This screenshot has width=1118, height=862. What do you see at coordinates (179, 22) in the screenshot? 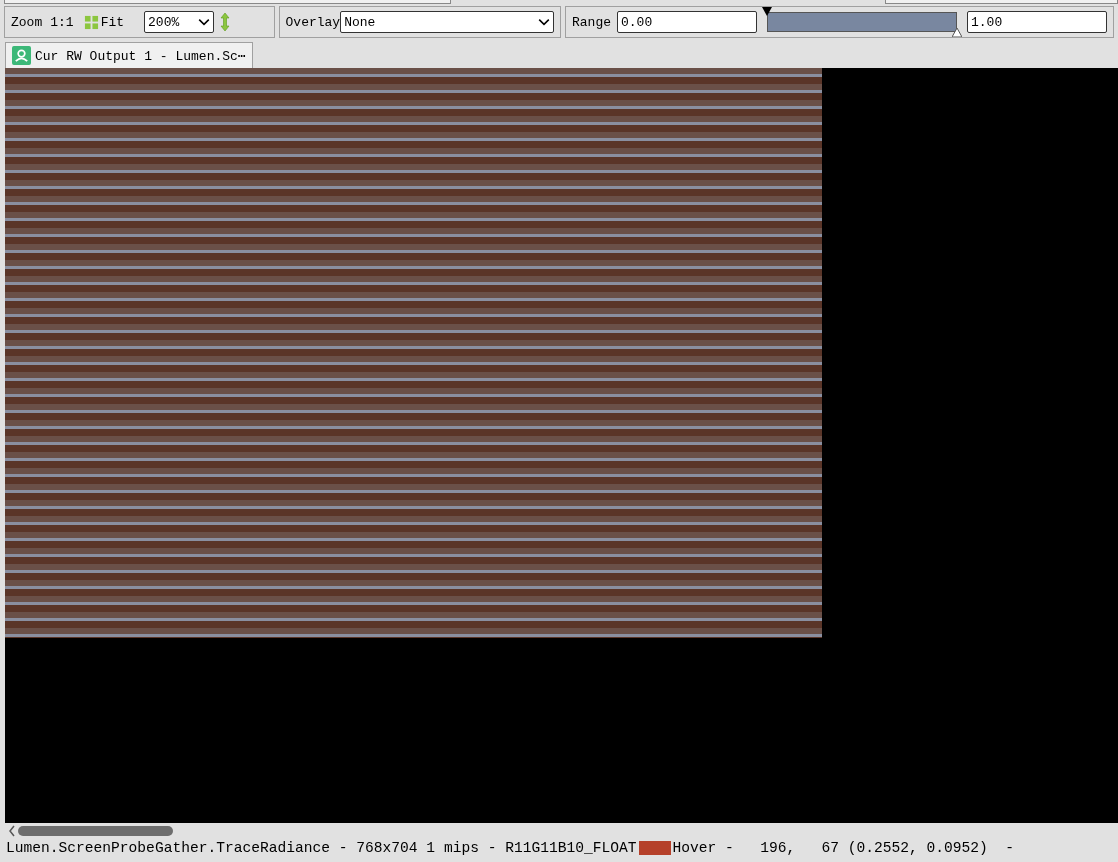
I see `zoom-dropdown: 200%` at bounding box center [179, 22].